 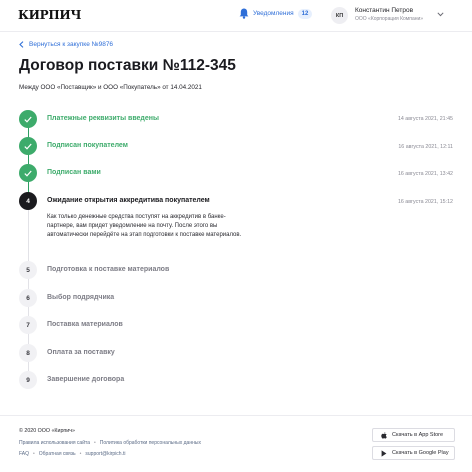 What do you see at coordinates (105, 454) in the screenshot?
I see `support-email-link: support@kirpich.ti` at bounding box center [105, 454].